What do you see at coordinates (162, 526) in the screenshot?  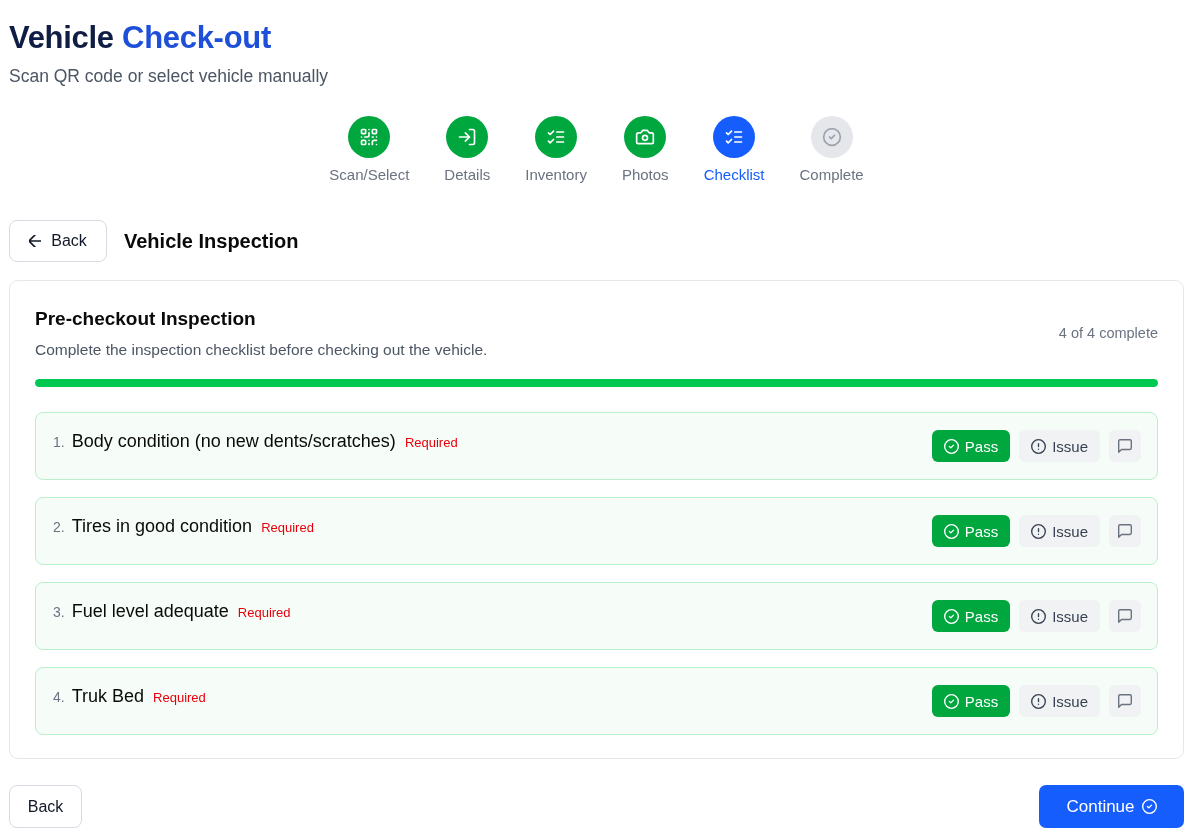 I see `item-label: Tires in good condition` at bounding box center [162, 526].